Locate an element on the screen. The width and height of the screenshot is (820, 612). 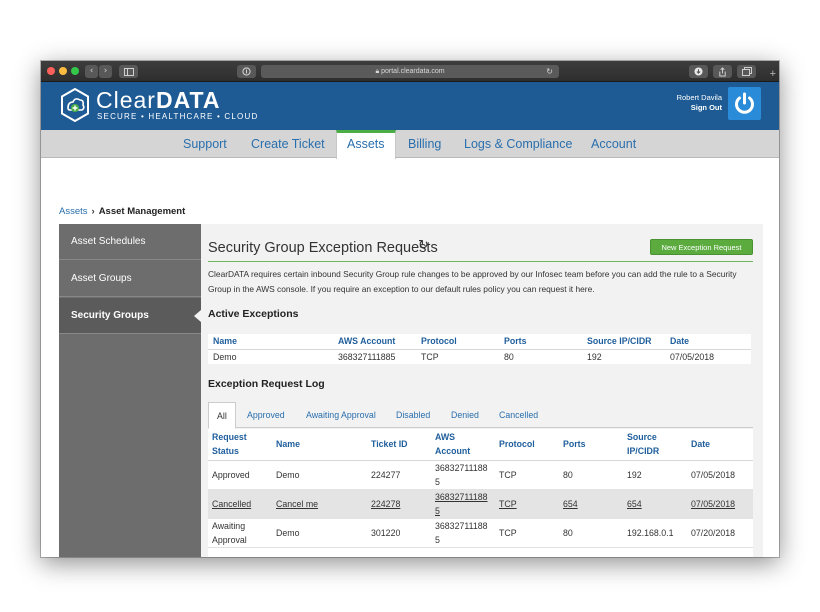
tab-cancelled: Cancelled is located at coordinates (518, 415).